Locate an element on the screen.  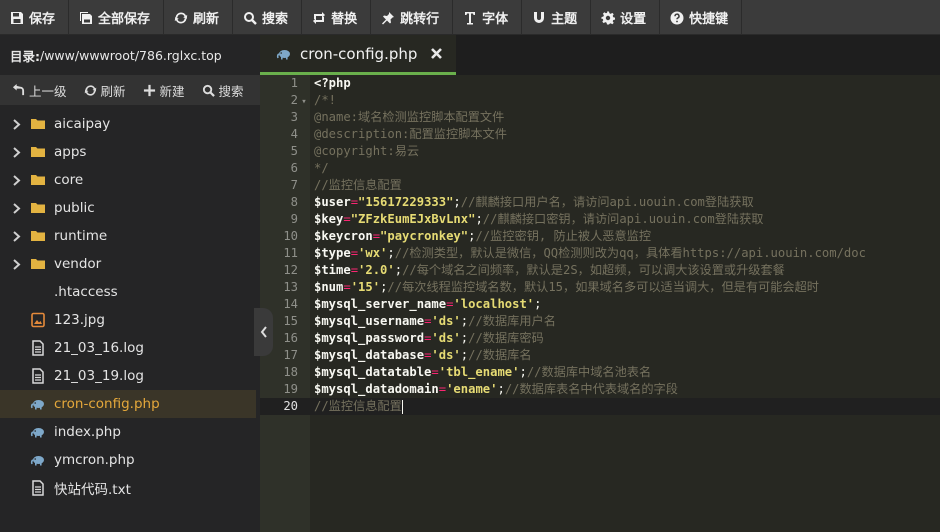
save-icon is located at coordinates (17, 18).